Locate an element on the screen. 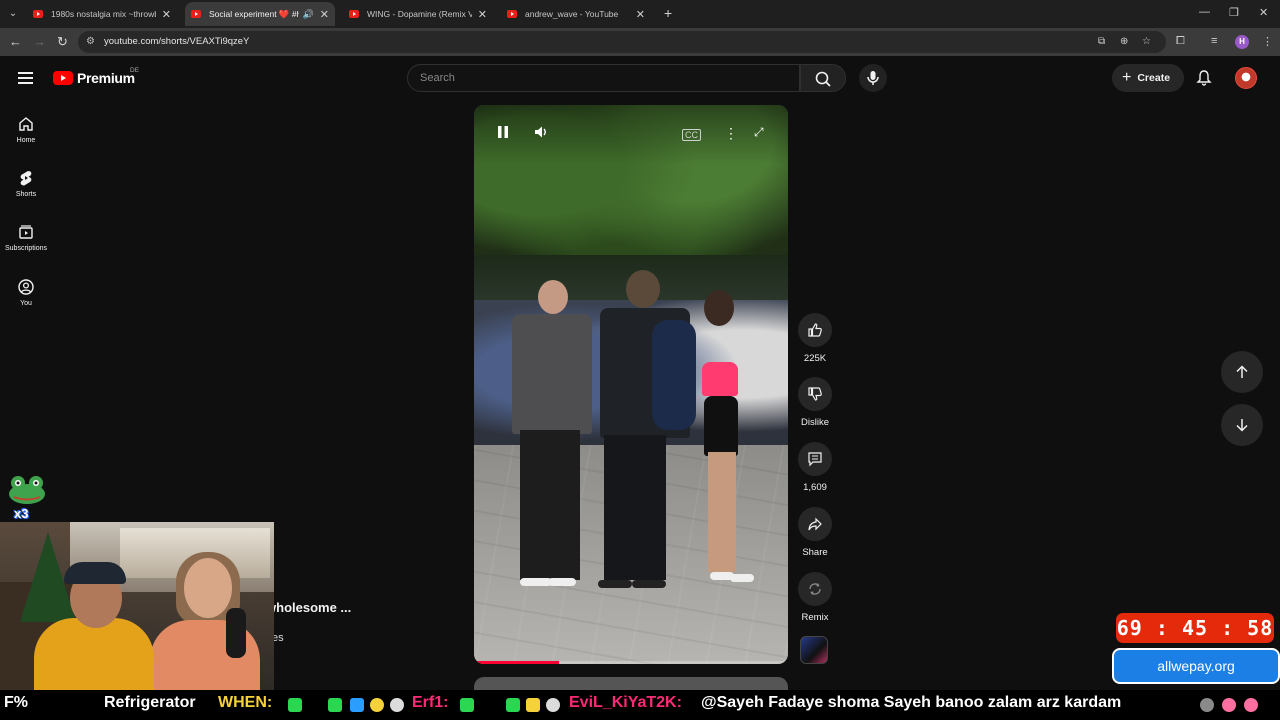 Image resolution: width=1280 pixels, height=720 pixels. video-progress-bar is located at coordinates (631, 662).